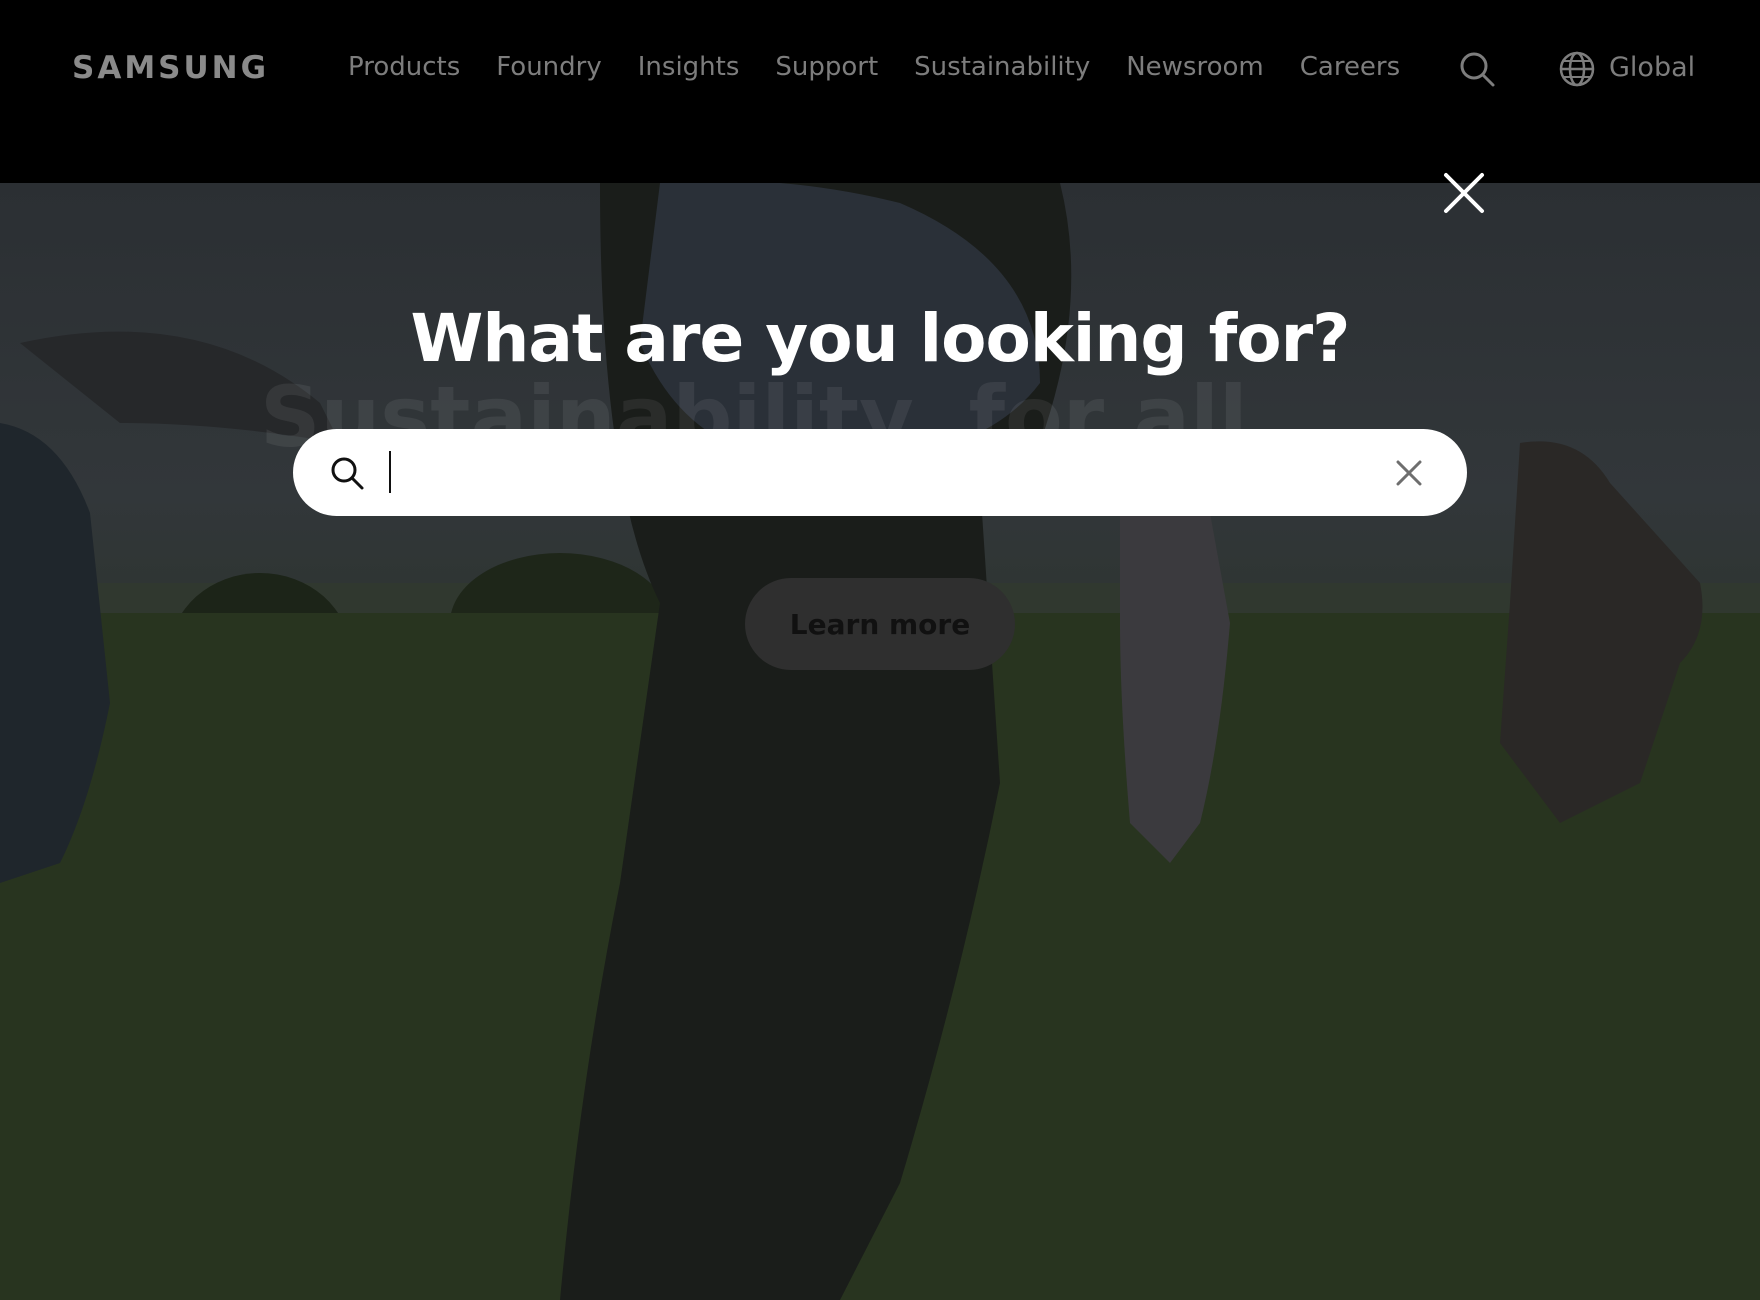 The image size is (1760, 1300). Describe the element at coordinates (867, 473) in the screenshot. I see `search-input` at that location.